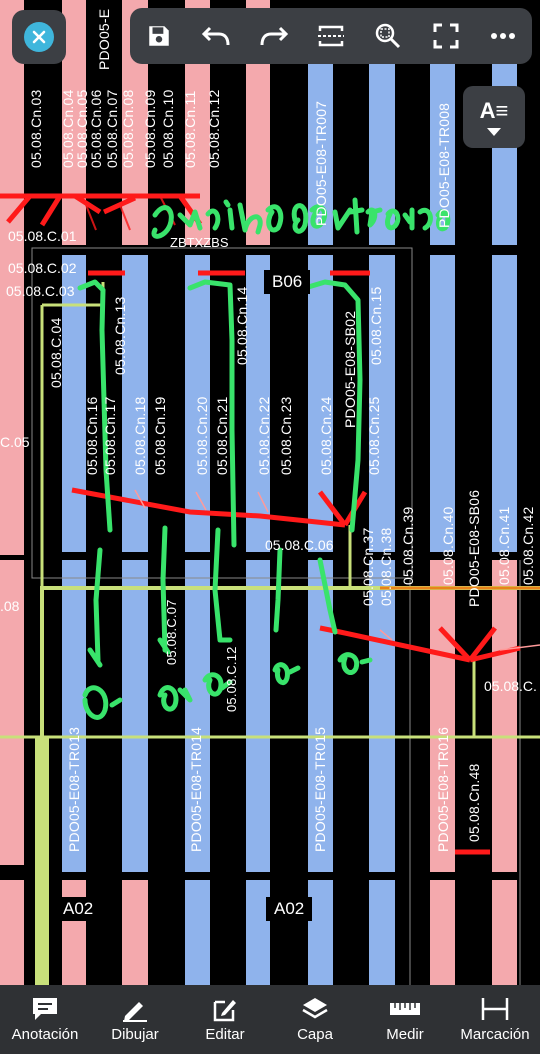 Image resolution: width=540 pixels, height=1054 pixels. I want to click on row-label: 05.08.Cn.17, so click(110, 435).